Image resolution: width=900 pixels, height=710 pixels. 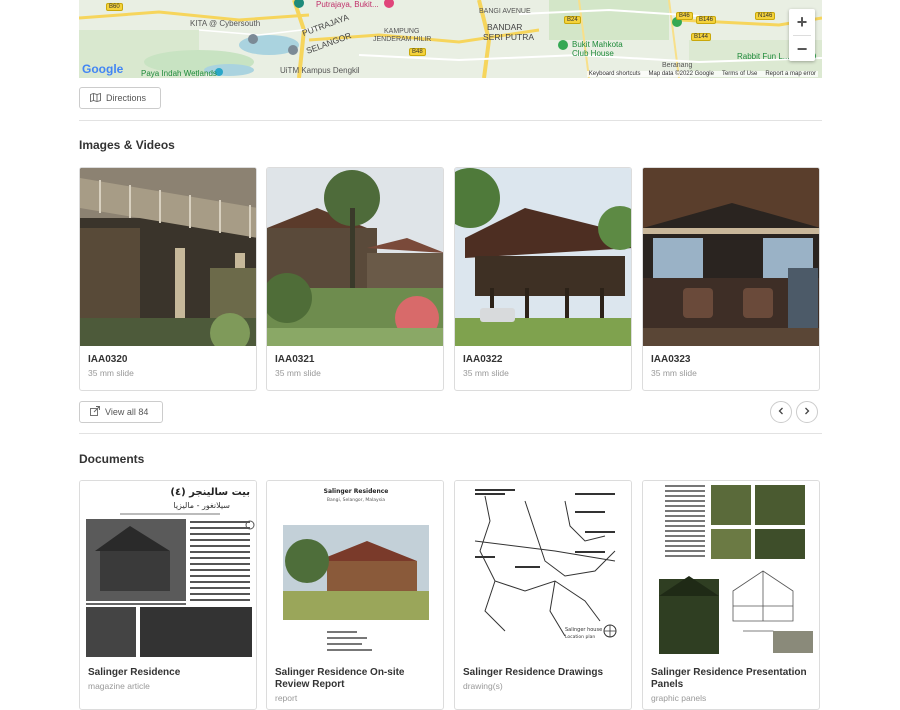 I want to click on map-icon, so click(x=95, y=98).